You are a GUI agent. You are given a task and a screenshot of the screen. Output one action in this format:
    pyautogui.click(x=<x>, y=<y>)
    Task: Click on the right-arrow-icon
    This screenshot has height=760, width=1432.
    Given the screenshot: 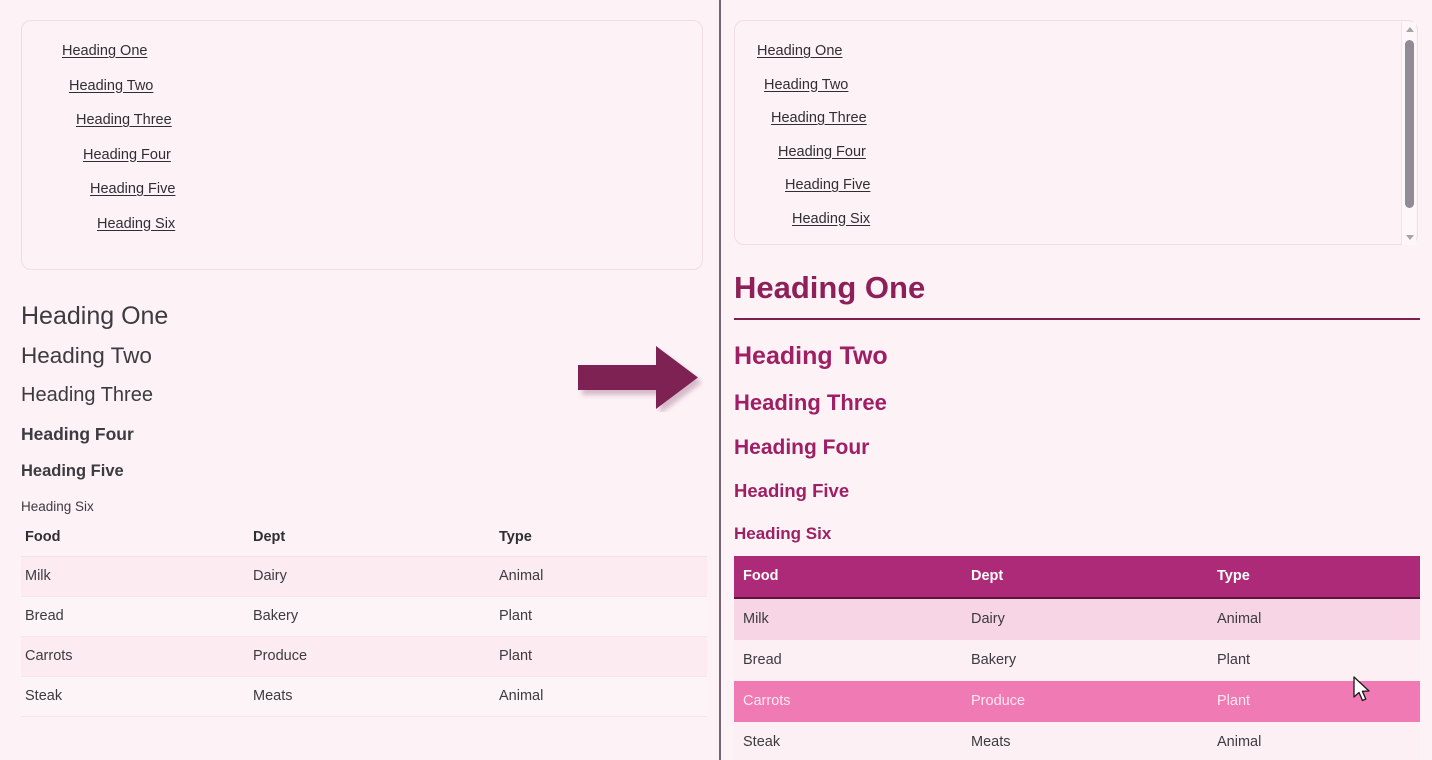 What is the action you would take?
    pyautogui.click(x=640, y=378)
    